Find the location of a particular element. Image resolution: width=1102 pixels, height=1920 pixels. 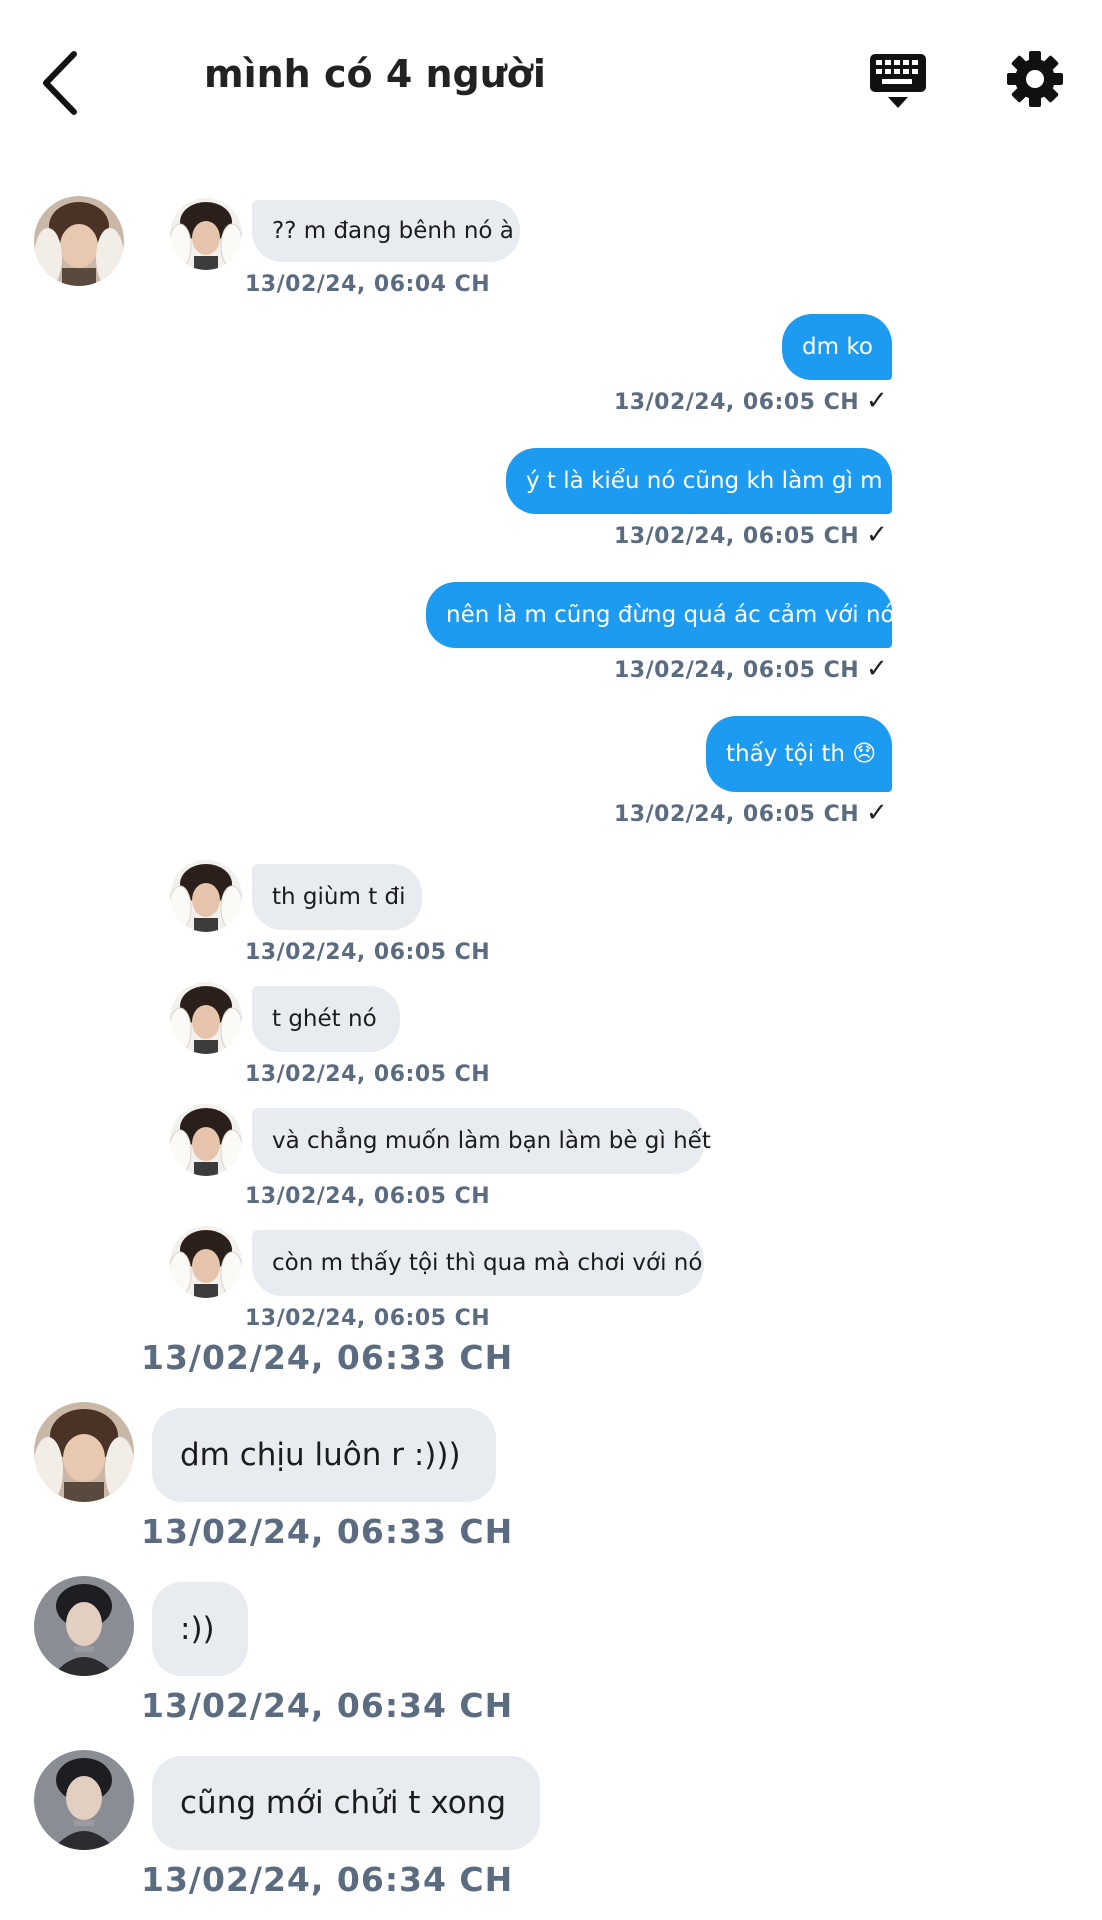

message-bubble: :)) is located at coordinates (200, 1629).